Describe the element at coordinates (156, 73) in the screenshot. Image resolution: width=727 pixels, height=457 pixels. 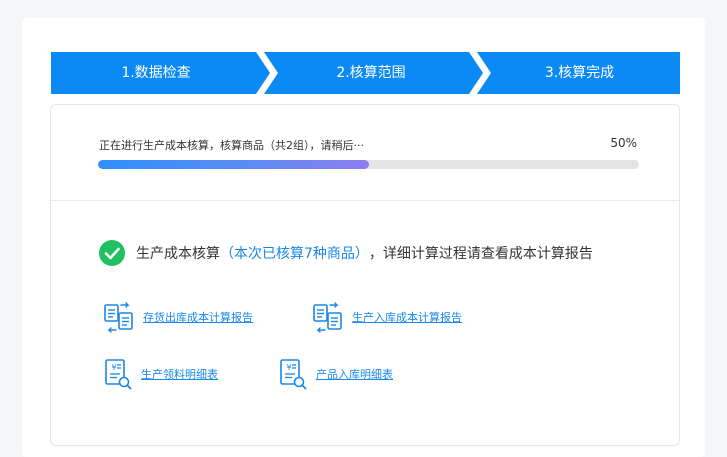
I see `step-1-label: 1.数据检查` at that location.